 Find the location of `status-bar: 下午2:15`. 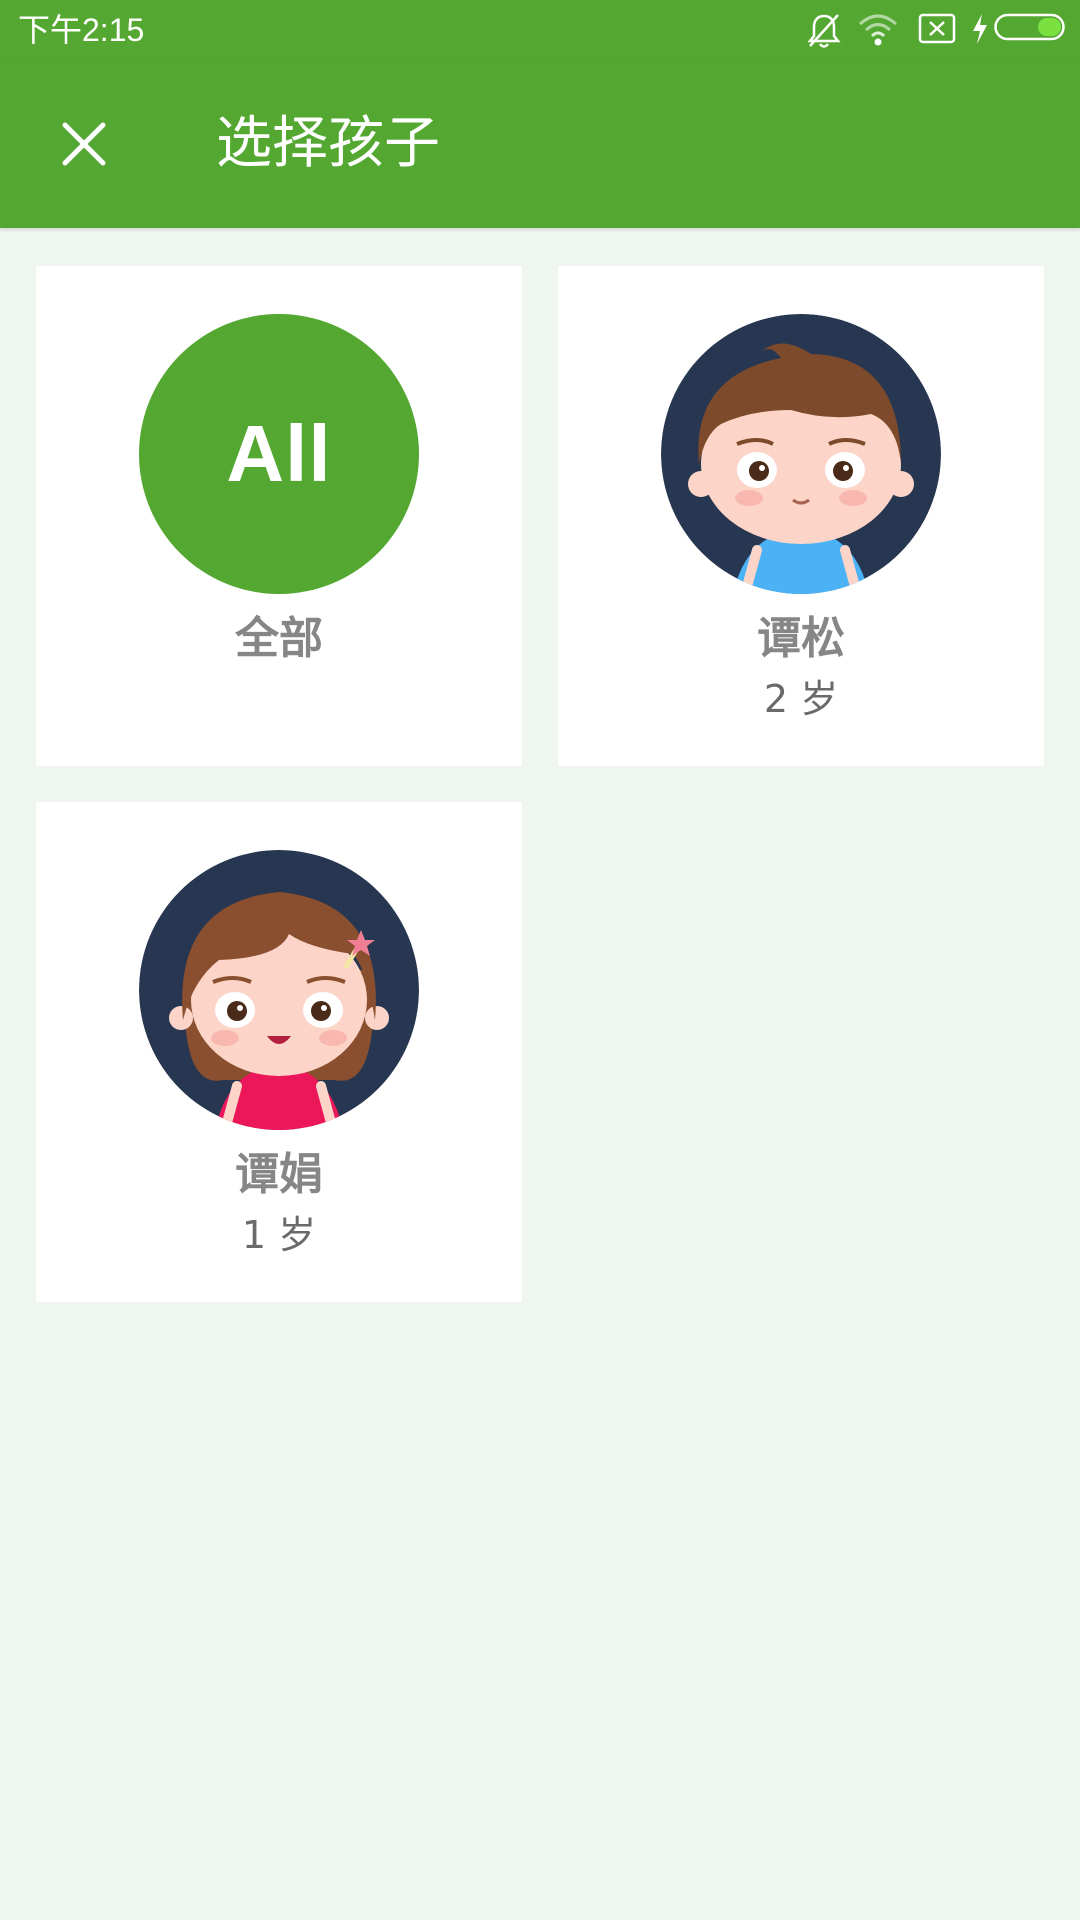

status-bar: 下午2:15 is located at coordinates (540, 31).